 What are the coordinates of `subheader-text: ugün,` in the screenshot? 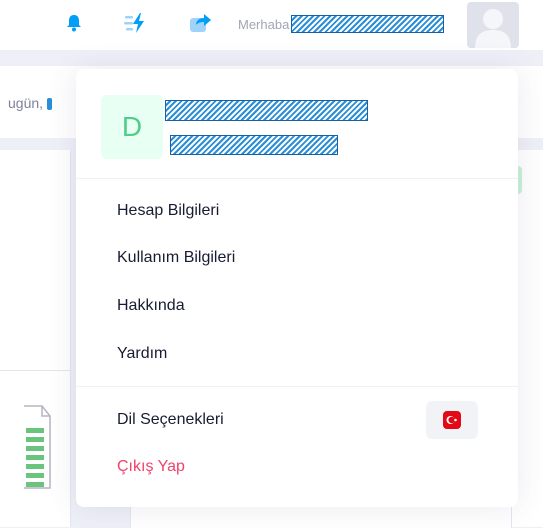 It's located at (30, 103).